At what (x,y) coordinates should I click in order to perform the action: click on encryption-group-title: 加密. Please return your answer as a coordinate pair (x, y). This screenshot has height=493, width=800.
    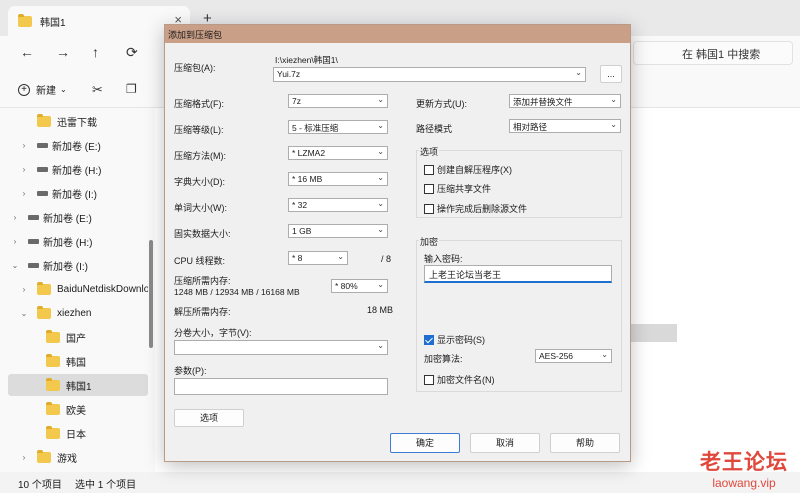
    Looking at the image, I should click on (429, 241).